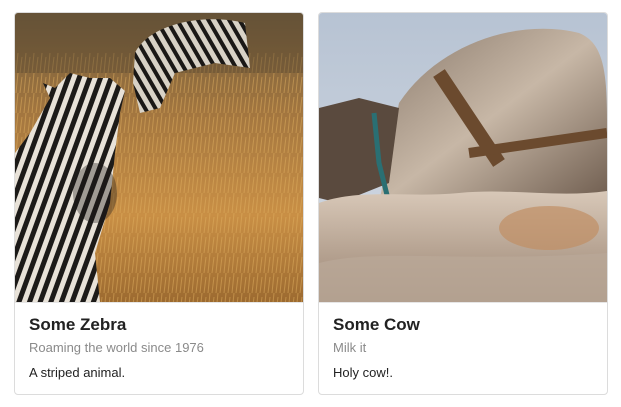 The image size is (621, 407). I want to click on card-title: Some Cow, so click(376, 324).